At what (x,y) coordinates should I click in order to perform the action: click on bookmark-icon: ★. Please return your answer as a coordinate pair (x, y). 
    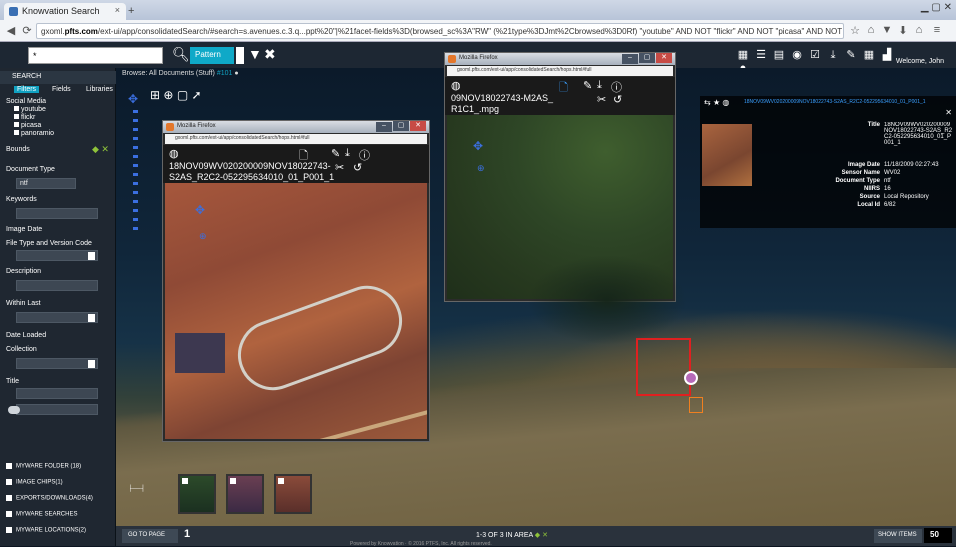
    Looking at the image, I should click on (716, 102).